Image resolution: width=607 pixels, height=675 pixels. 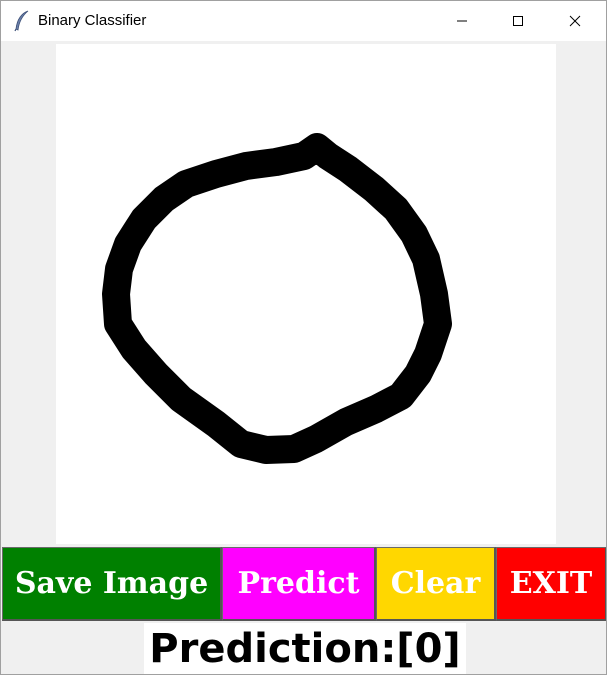 I want to click on minimize-icon, so click(x=462, y=21).